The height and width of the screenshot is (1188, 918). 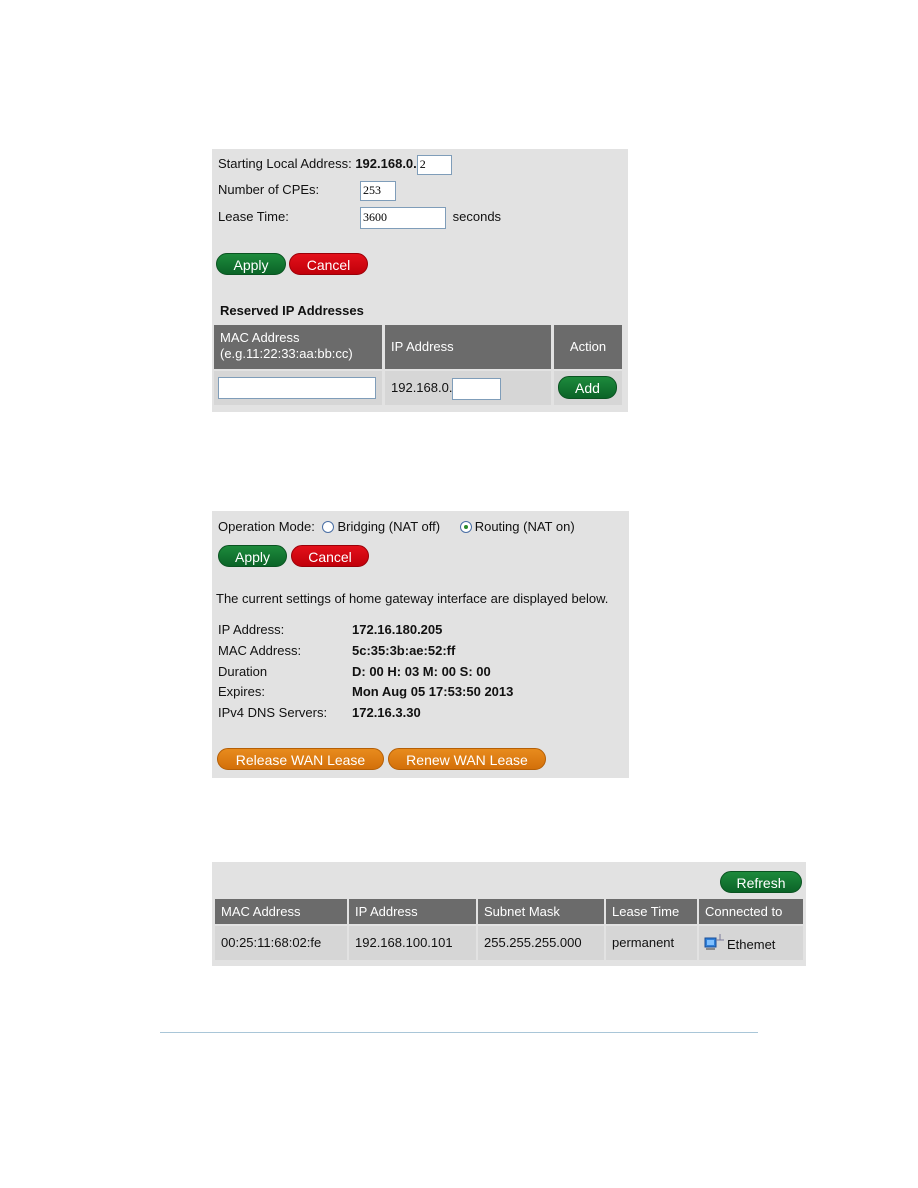 I want to click on reserved-cell-ip: 192.168.0., so click(x=468, y=388).